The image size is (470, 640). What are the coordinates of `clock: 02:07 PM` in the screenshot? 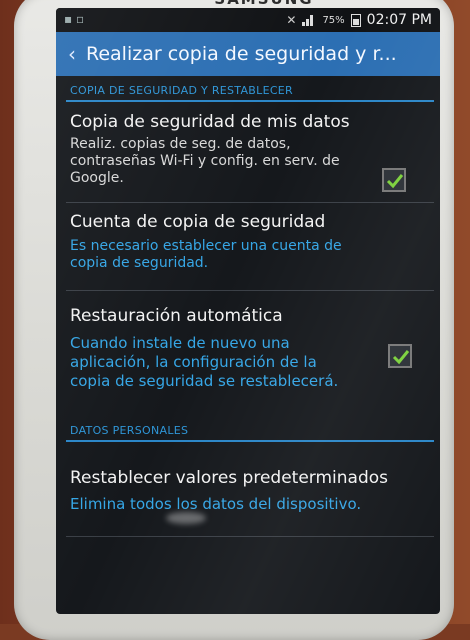 It's located at (399, 20).